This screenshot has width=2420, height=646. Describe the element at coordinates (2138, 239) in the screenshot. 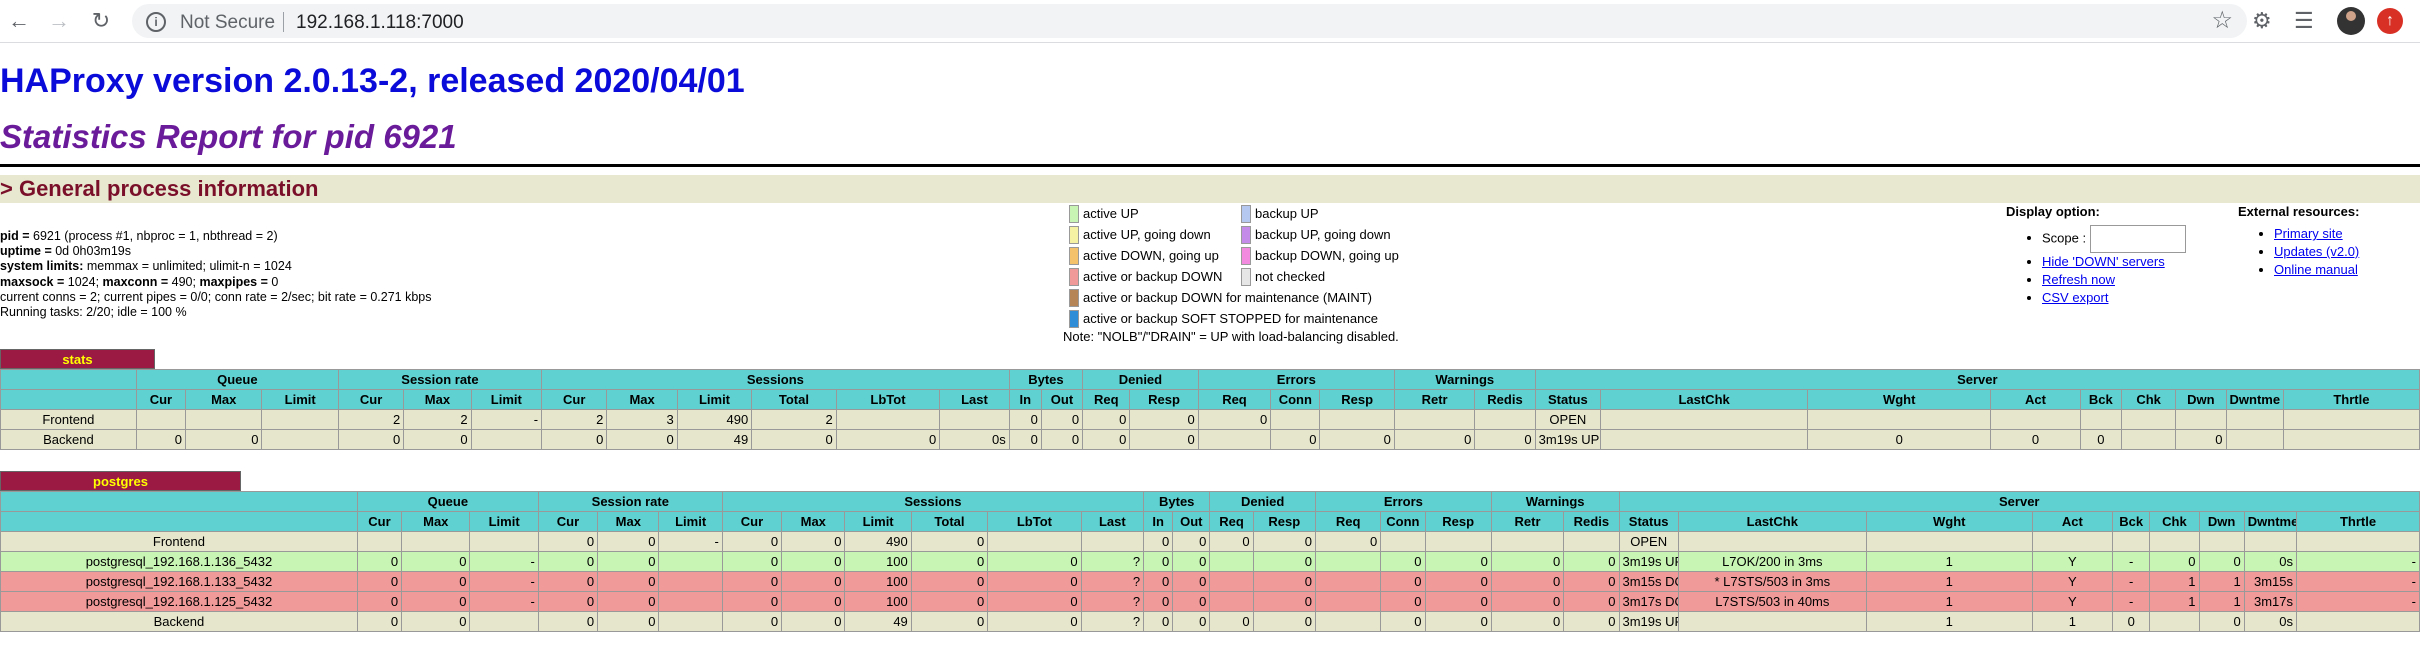

I see `scope-input` at that location.